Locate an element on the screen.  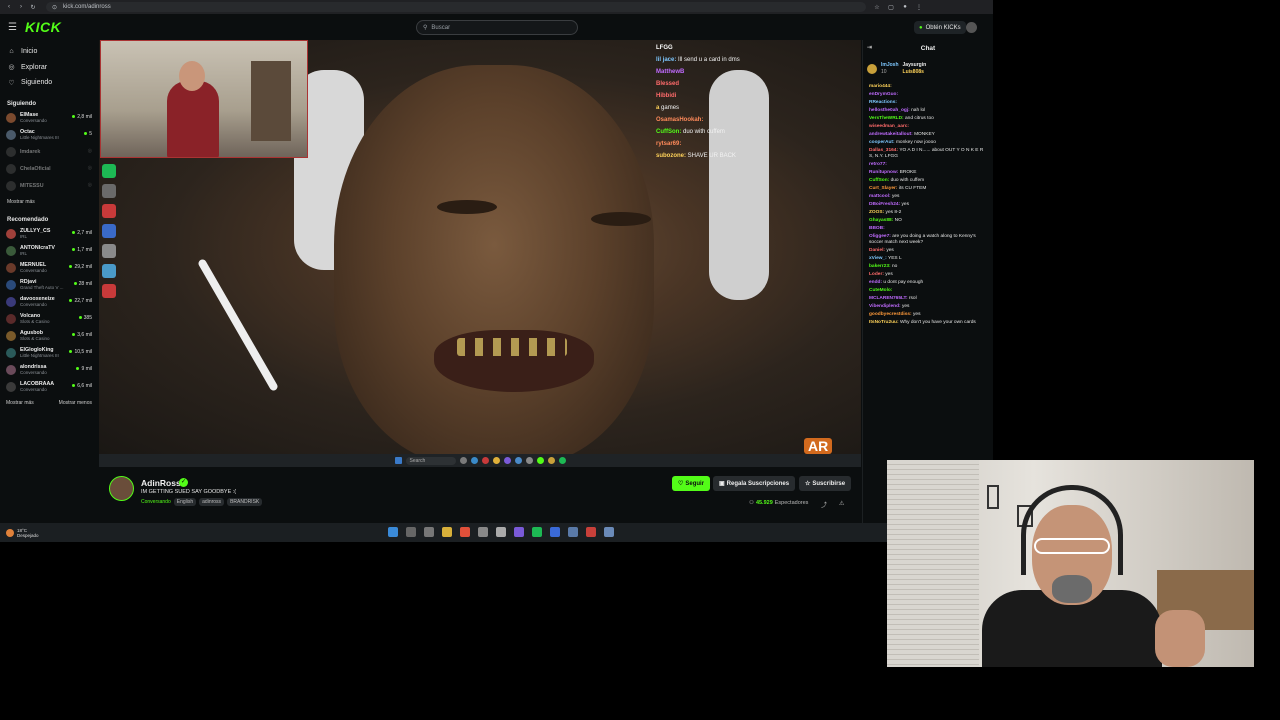
task-view-icon is located at coordinates (429, 532).